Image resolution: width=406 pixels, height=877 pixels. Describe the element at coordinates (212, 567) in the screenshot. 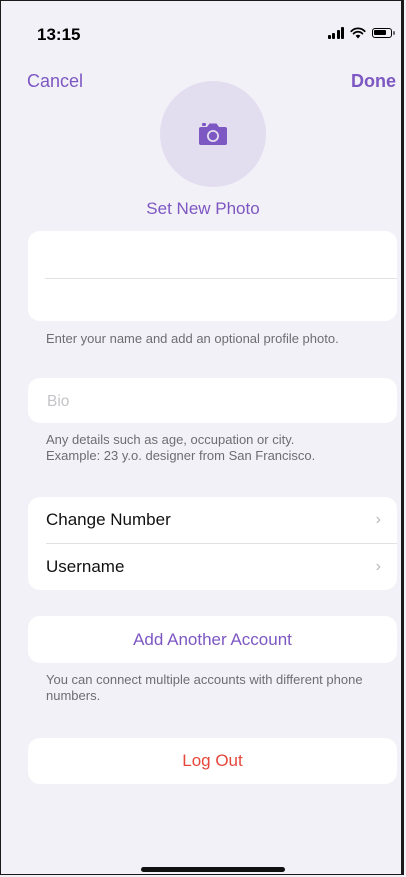

I see `username-row: Username ›` at that location.